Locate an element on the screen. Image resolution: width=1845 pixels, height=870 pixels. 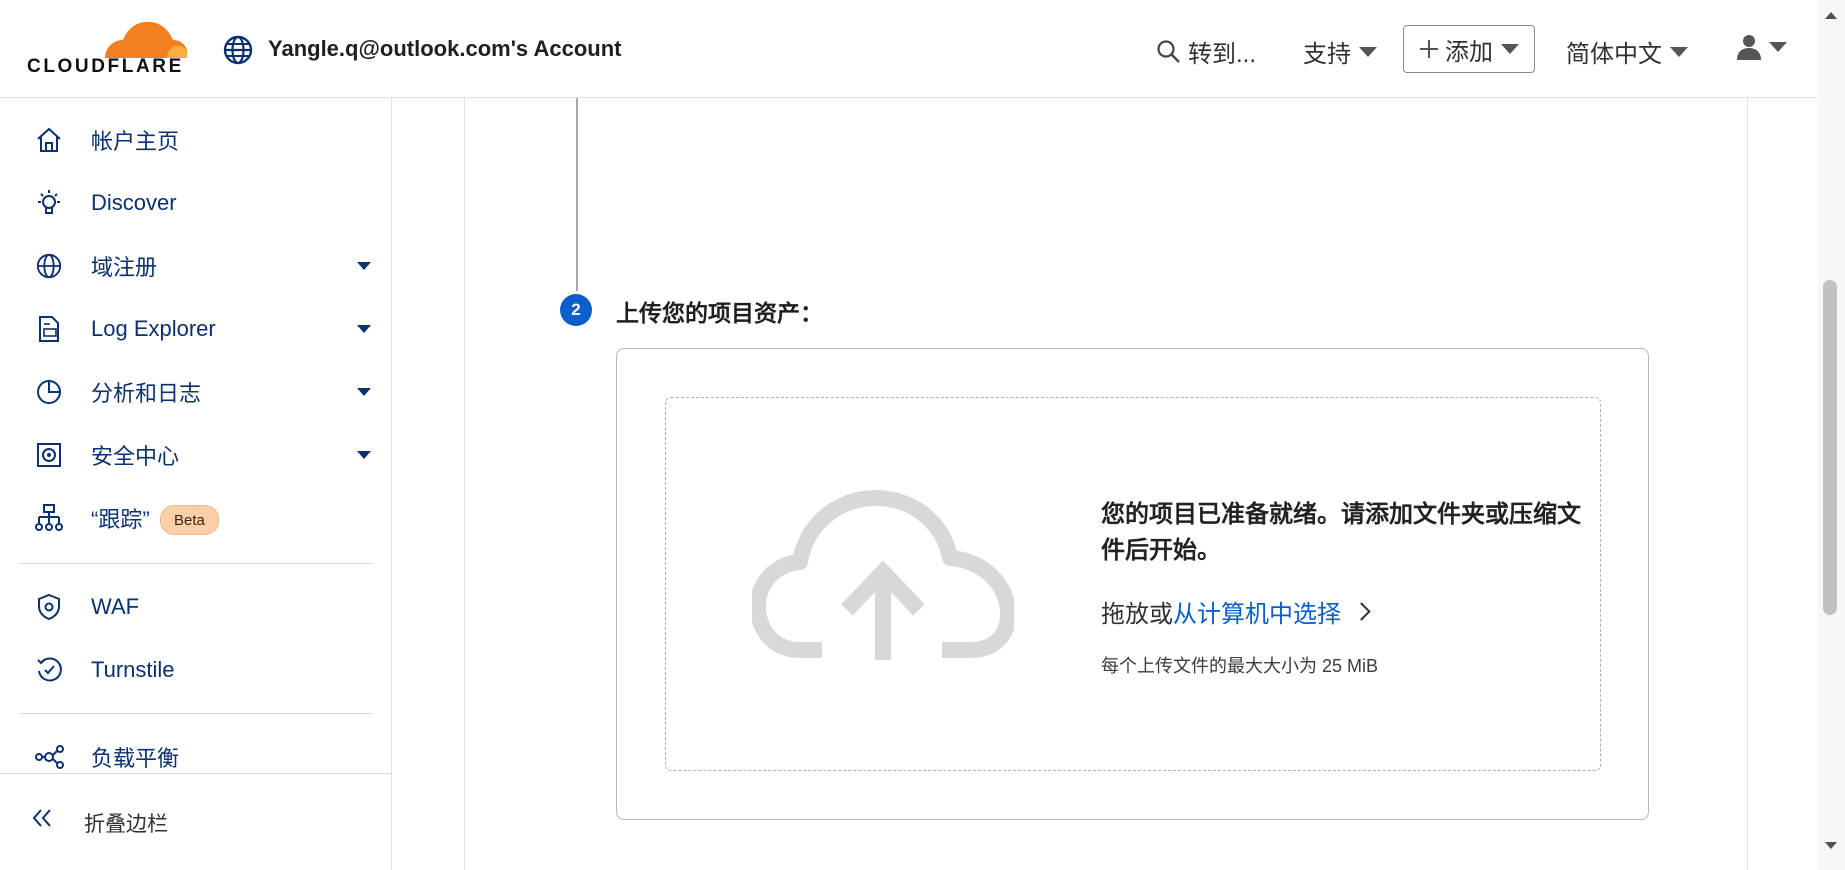
drop-or-select-line: 拖放或 从计算机中选择 is located at coordinates (1236, 611).